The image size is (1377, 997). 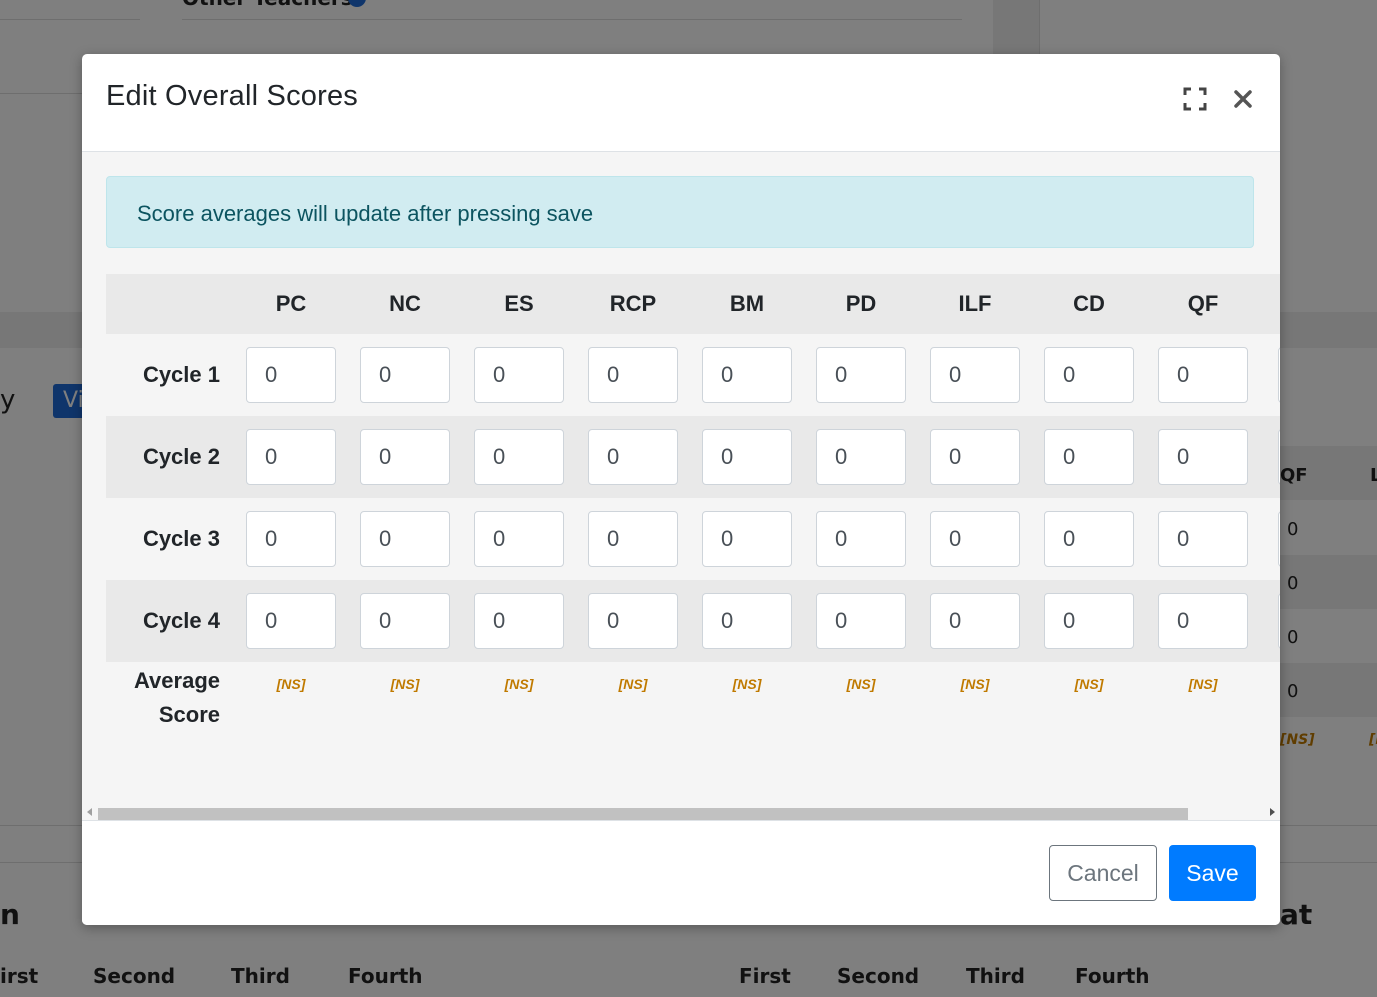 I want to click on table-row: Cycle 2, so click(x=693, y=457).